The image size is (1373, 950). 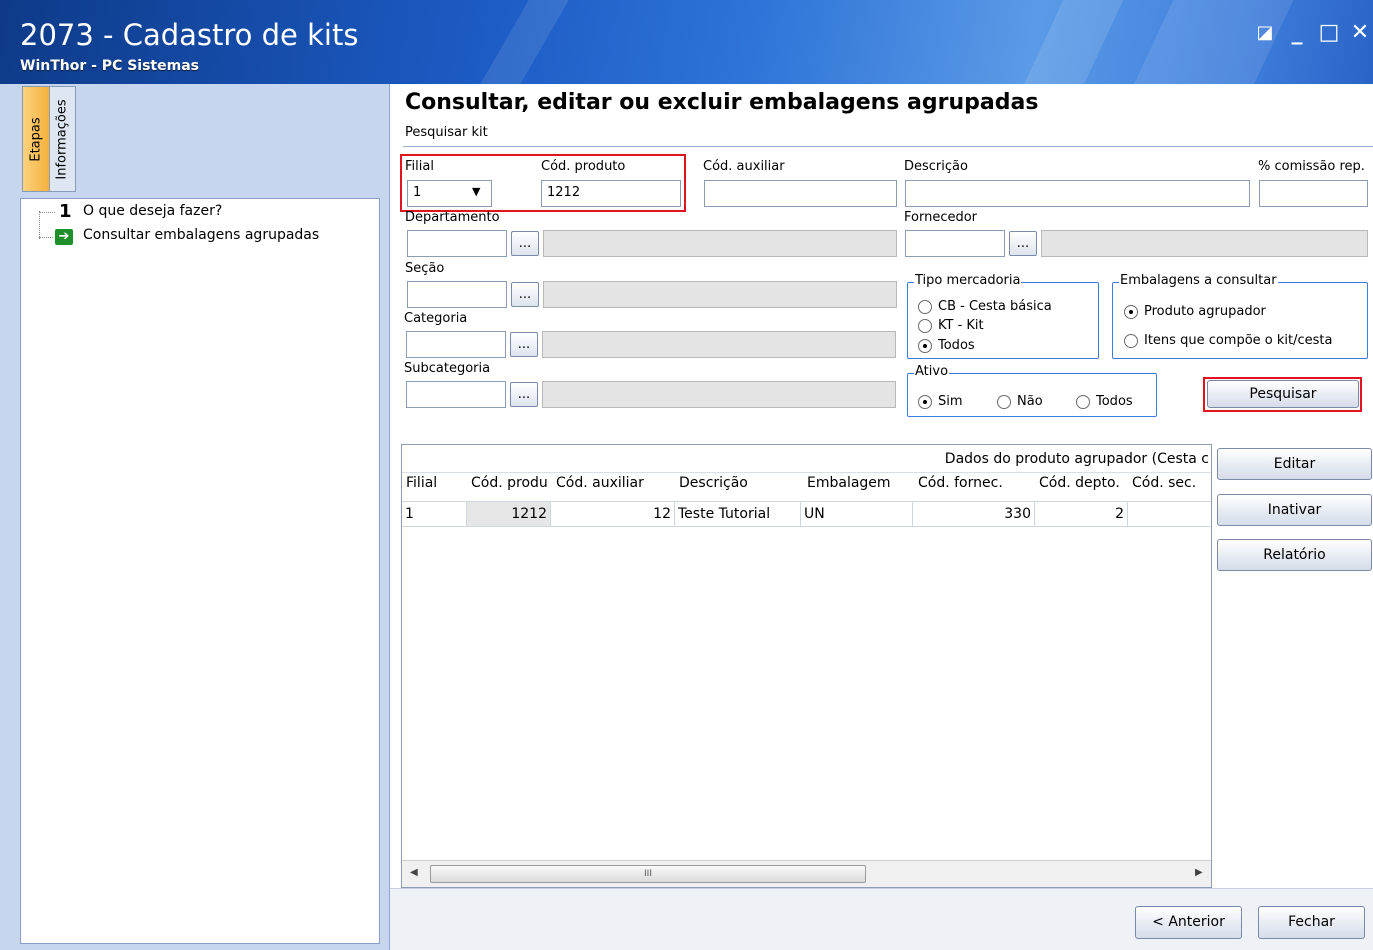 I want to click on editar-button: Editar, so click(x=1294, y=464).